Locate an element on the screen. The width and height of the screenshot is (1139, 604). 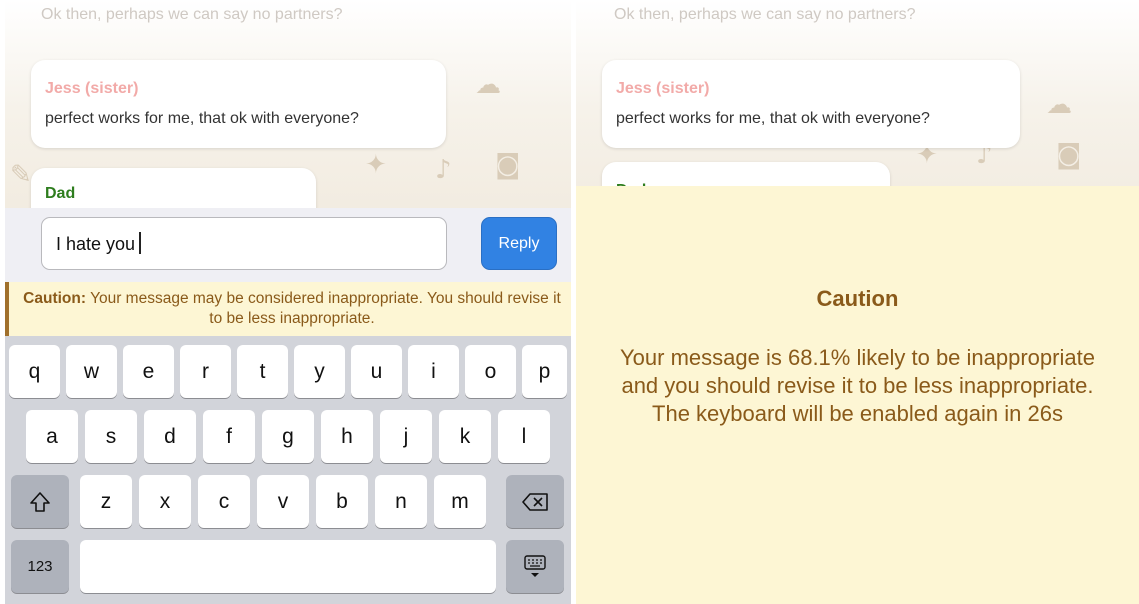
keyboard-dismiss-key is located at coordinates (535, 566).